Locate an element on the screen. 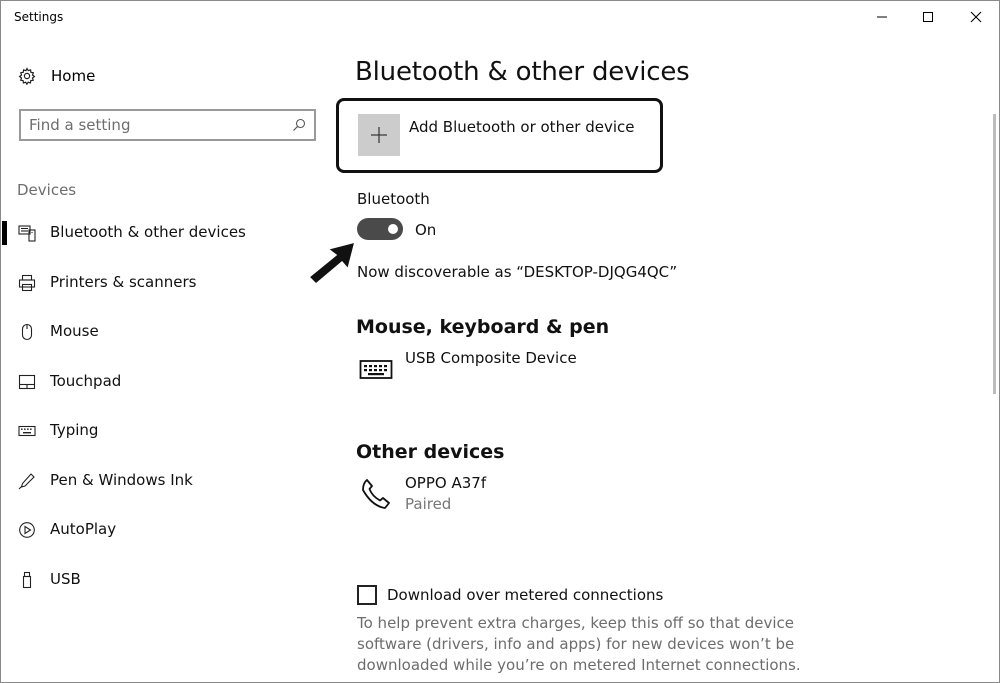 The width and height of the screenshot is (1000, 683). bluetooth-label: Bluetooth is located at coordinates (393, 199).